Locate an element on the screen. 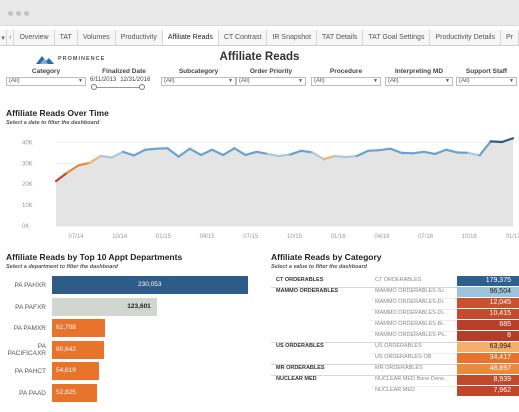  window-minimize-dot is located at coordinates (18, 13).